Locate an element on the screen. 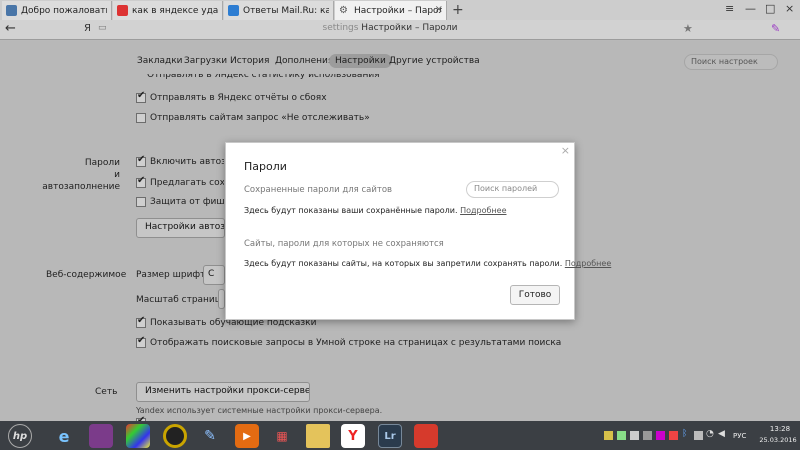  web-content-section-title: Веб-содержимое is located at coordinates (86, 275).